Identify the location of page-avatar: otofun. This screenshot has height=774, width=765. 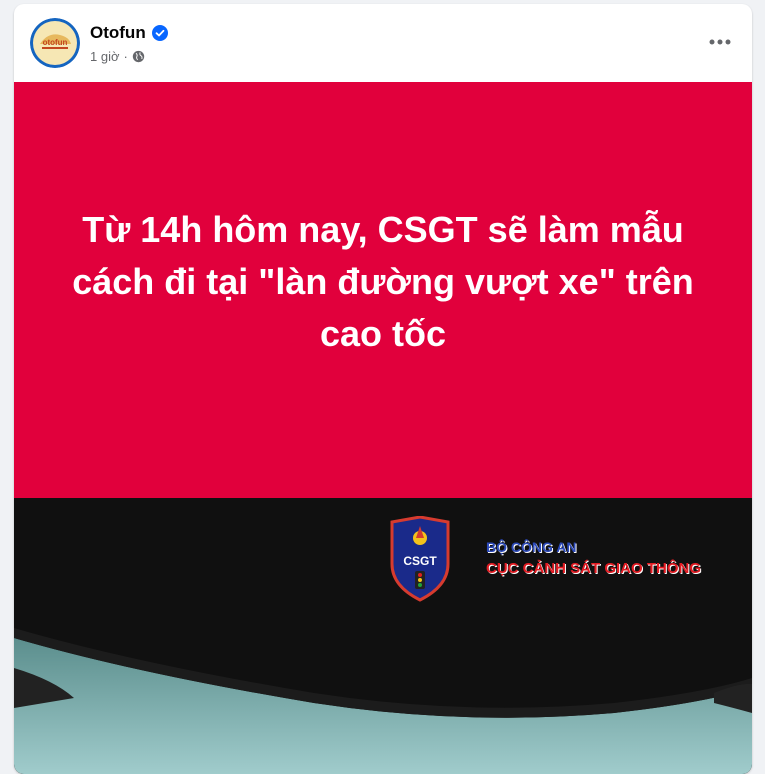
(55, 43).